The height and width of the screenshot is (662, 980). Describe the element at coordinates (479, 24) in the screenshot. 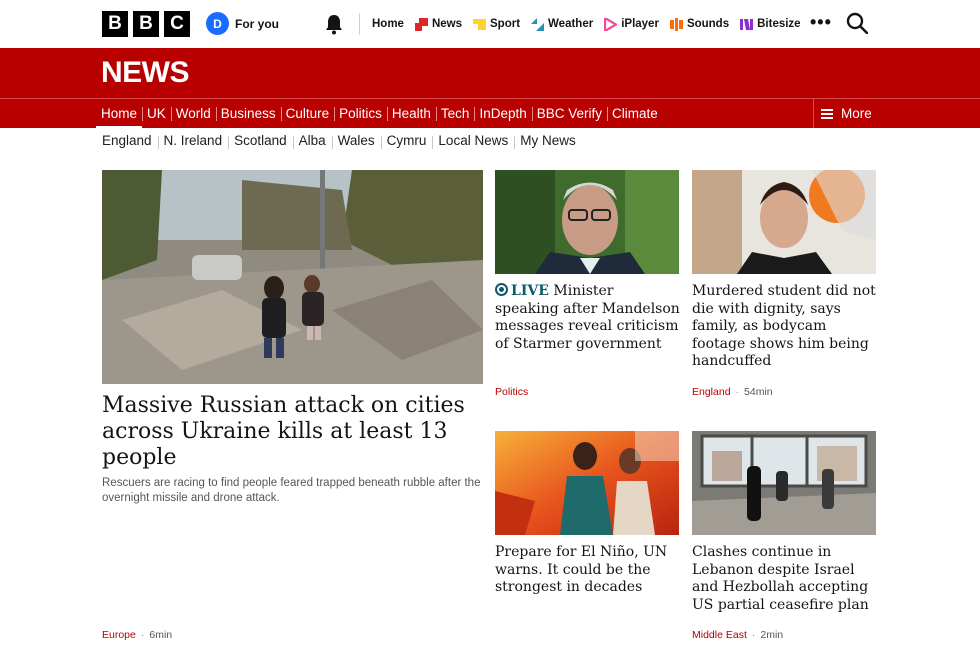

I see `sport-icon` at that location.